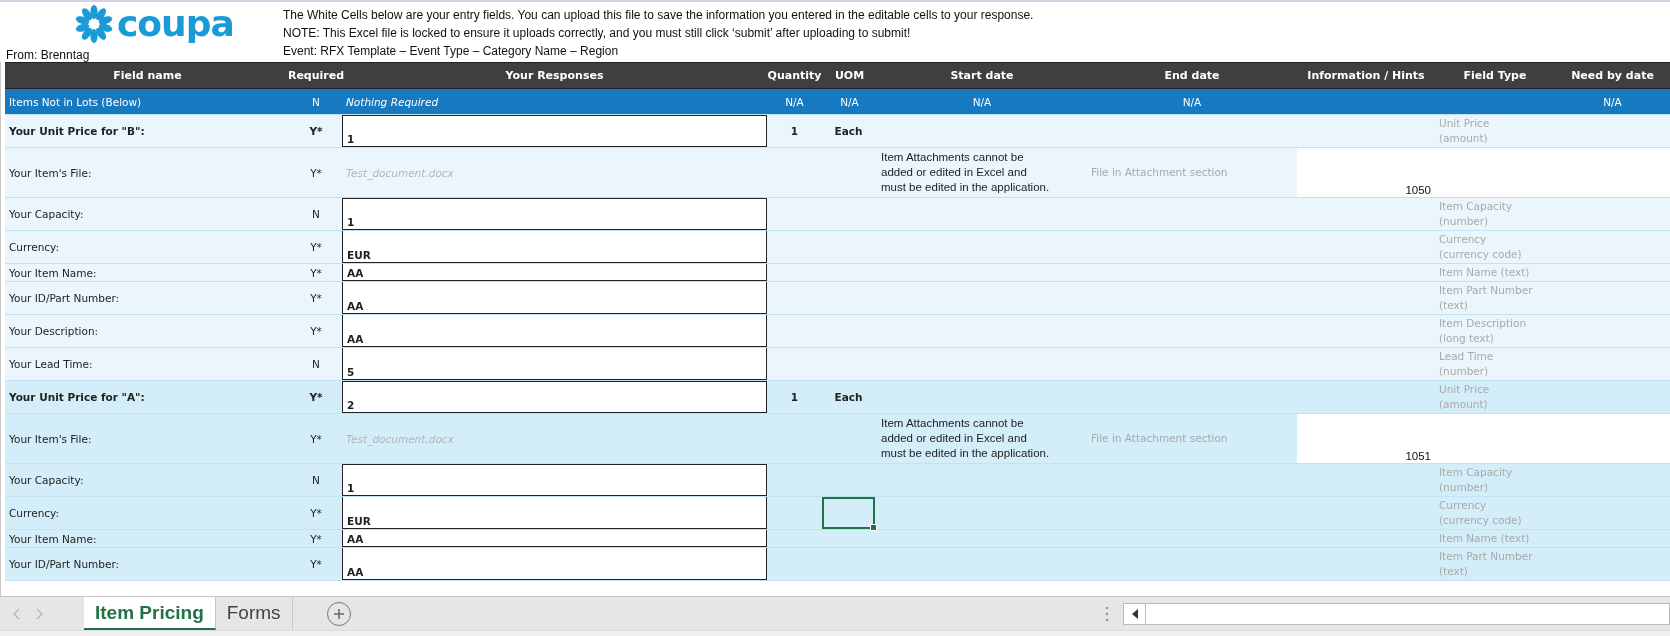 This screenshot has width=1670, height=636. I want to click on field-label: Your Description:, so click(54, 331).